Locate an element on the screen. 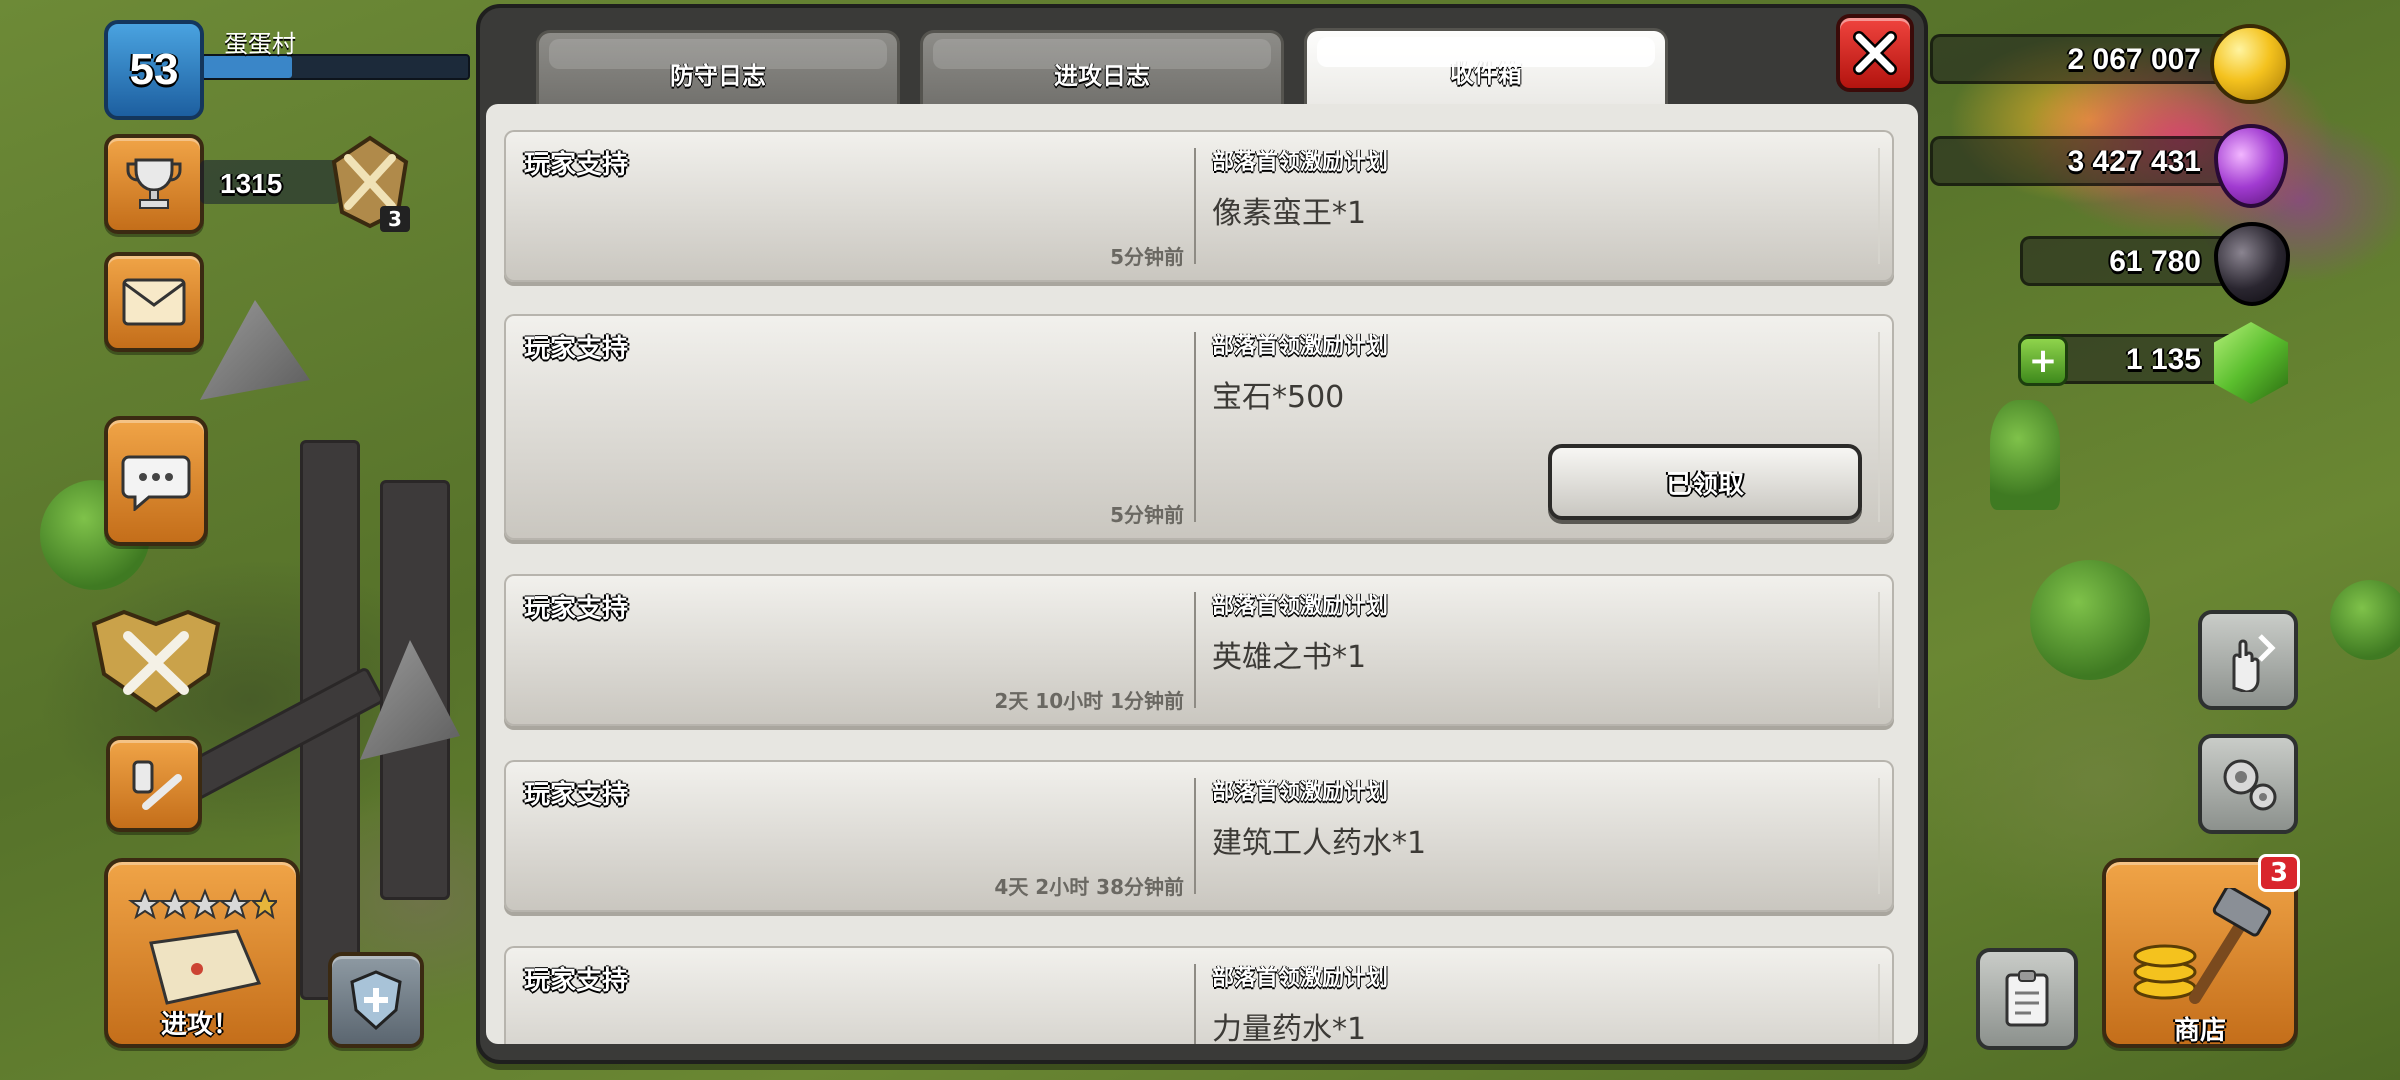  shop-label: 商店 is located at coordinates (2199, 1031).